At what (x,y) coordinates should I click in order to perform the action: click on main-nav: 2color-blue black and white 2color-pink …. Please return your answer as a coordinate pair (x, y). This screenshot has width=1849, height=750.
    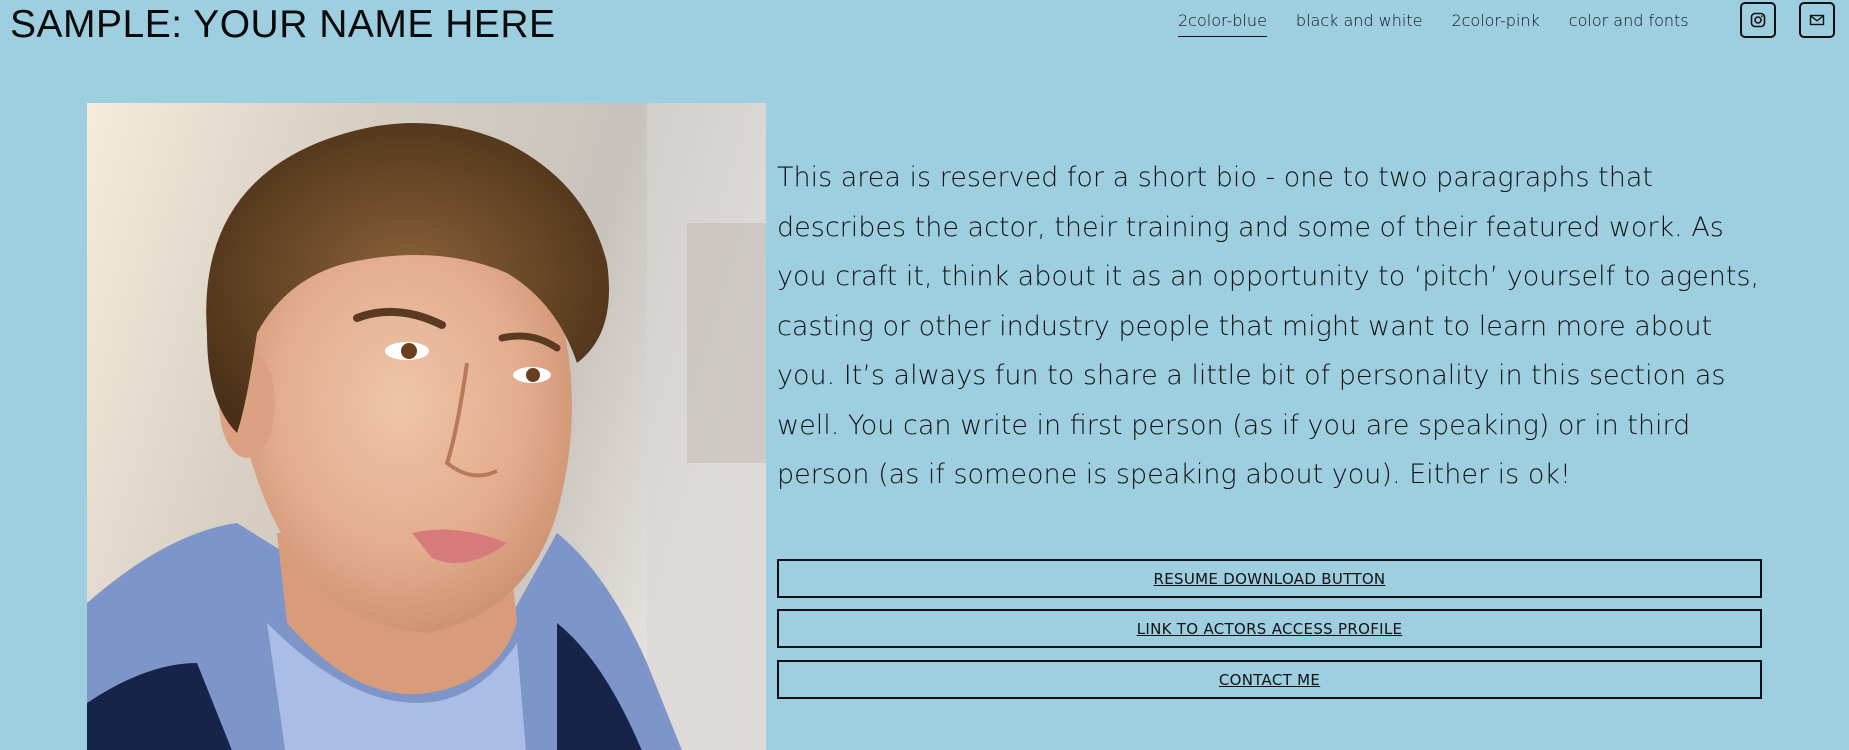
    Looking at the image, I should click on (1448, 23).